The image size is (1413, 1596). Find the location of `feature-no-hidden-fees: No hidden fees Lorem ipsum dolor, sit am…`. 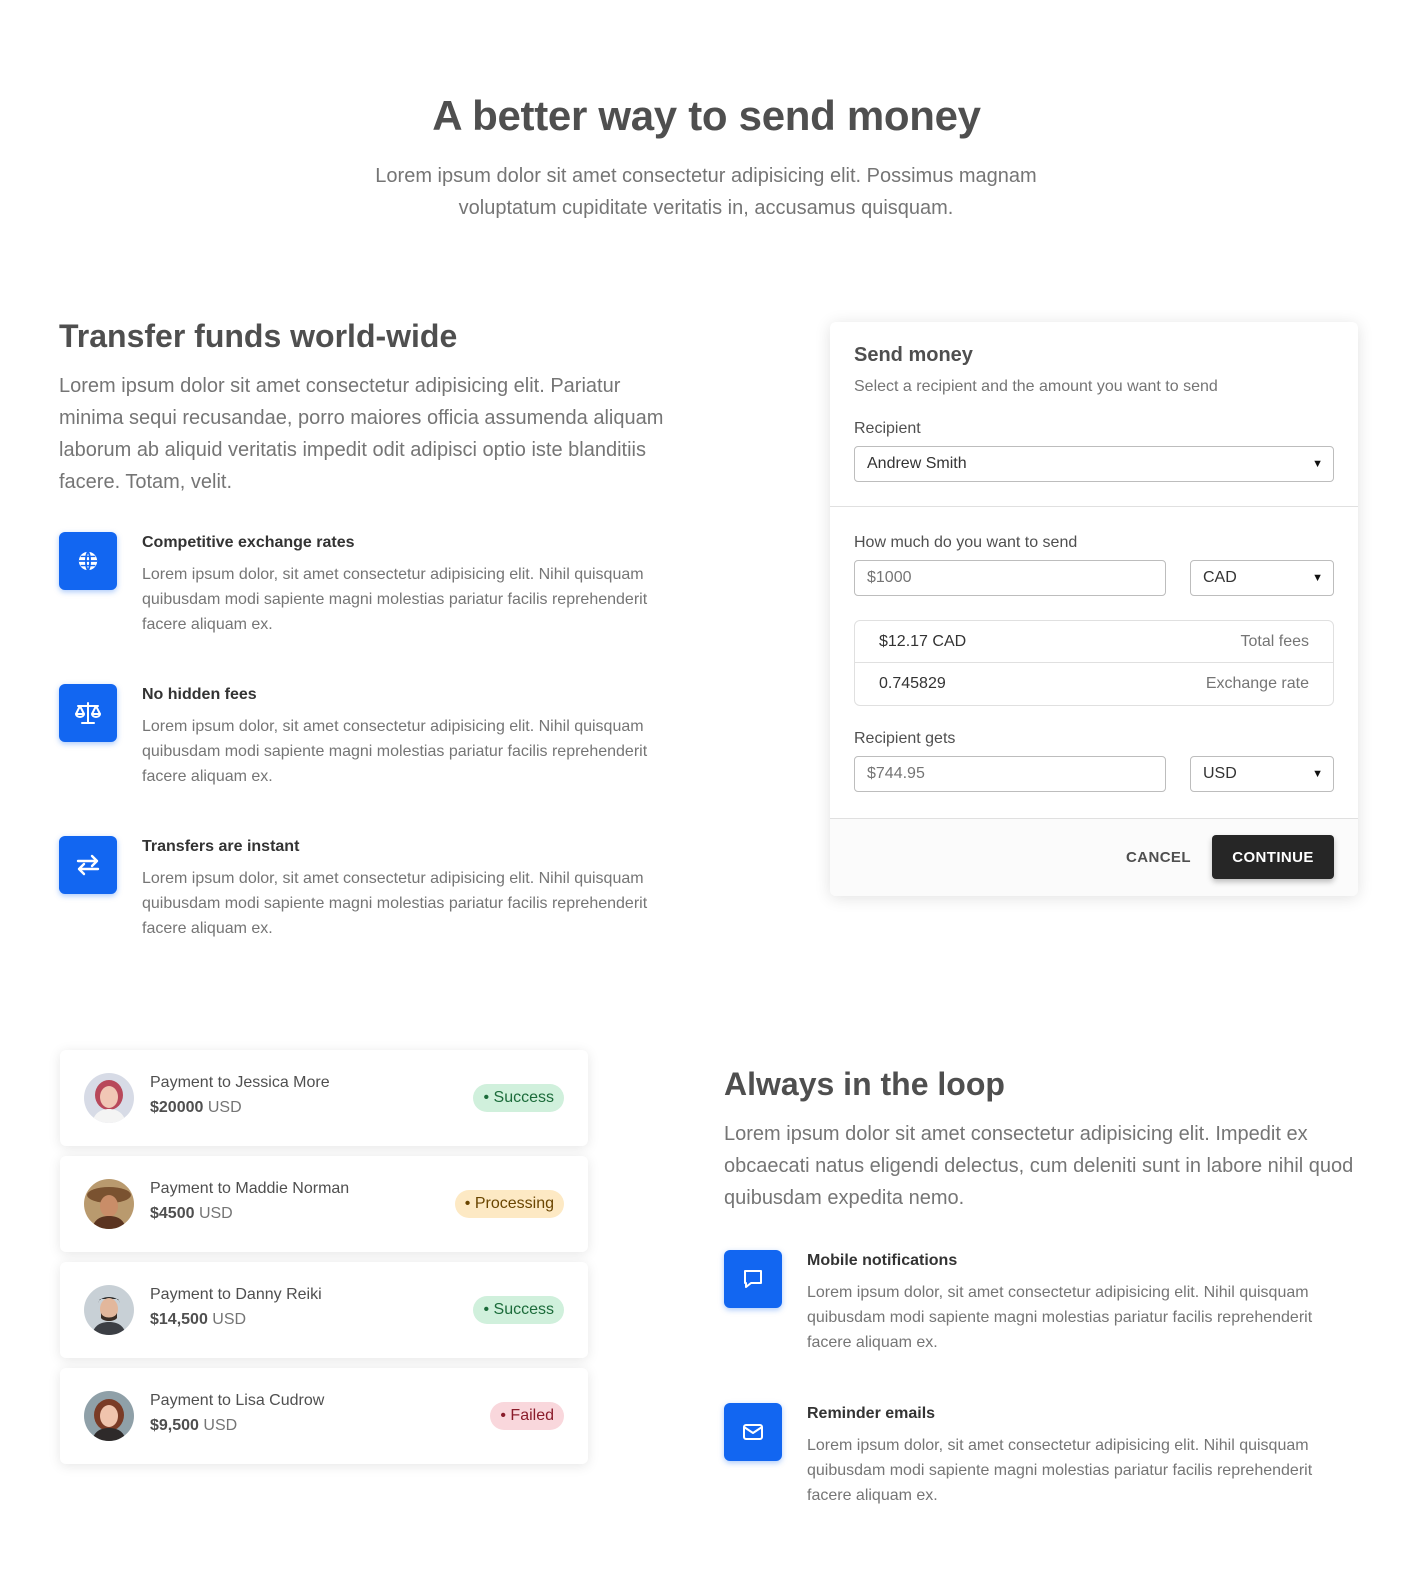

feature-no-hidden-fees: No hidden fees Lorem ipsum dolor, sit am… is located at coordinates (369, 739).